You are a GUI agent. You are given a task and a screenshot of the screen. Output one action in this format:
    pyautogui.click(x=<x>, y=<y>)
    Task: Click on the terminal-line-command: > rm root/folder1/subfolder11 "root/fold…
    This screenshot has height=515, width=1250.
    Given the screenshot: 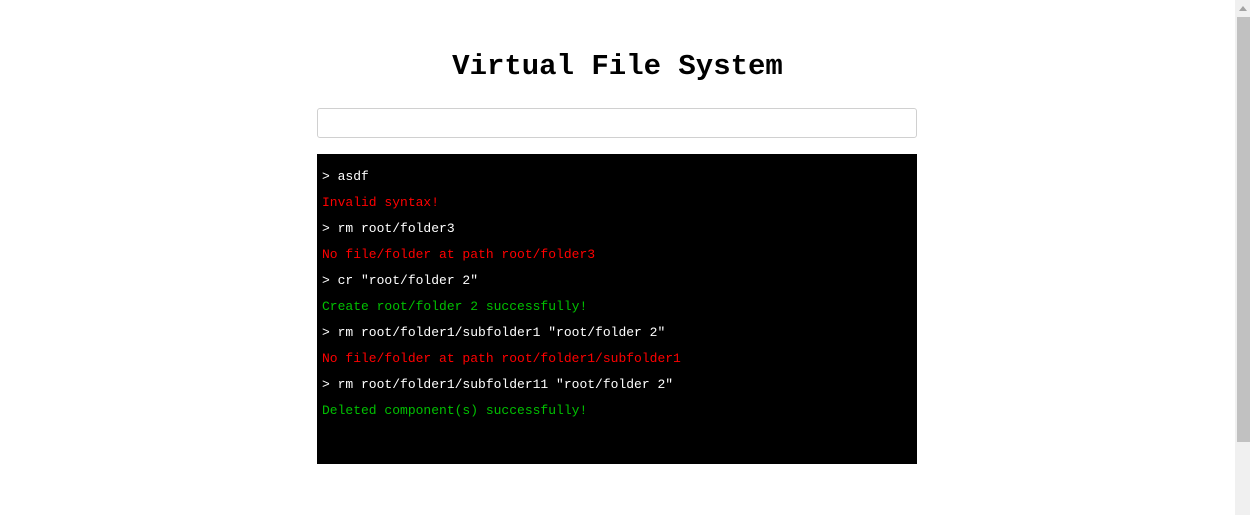 What is the action you would take?
    pyautogui.click(x=498, y=384)
    